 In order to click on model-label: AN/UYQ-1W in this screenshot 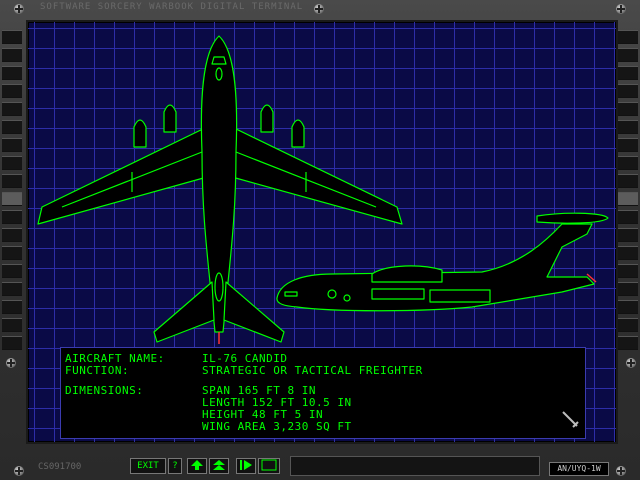, I will do `click(579, 469)`.